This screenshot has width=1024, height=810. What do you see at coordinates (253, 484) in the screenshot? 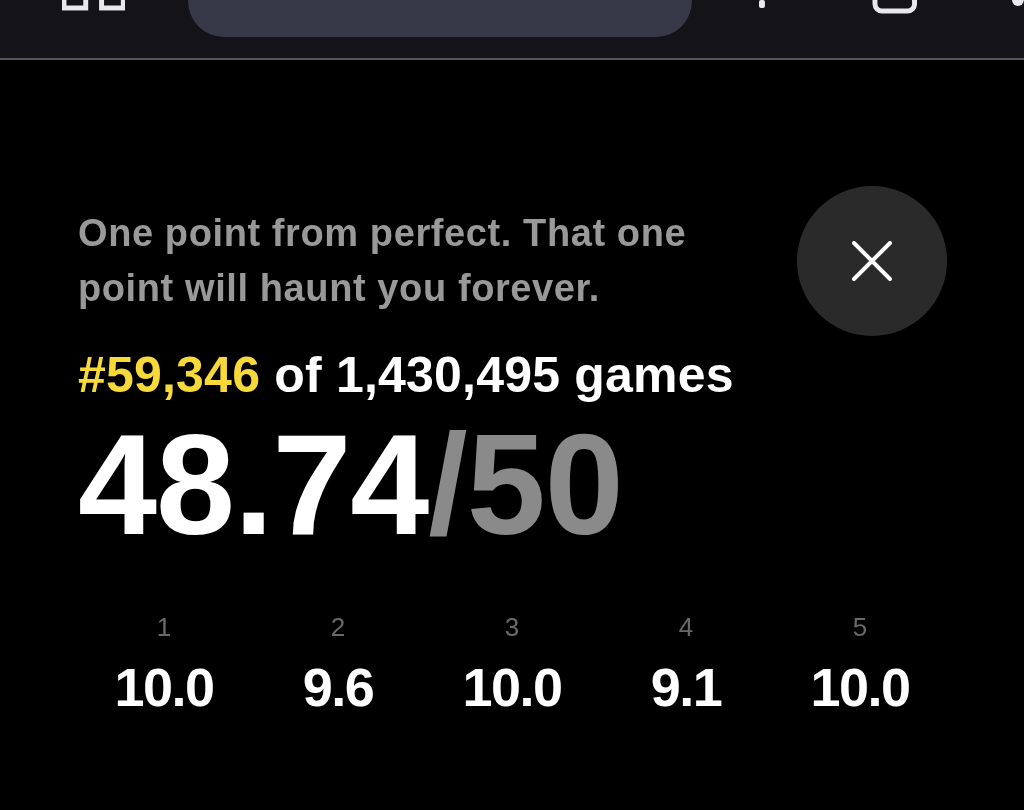
I see `score-value: 48.74` at bounding box center [253, 484].